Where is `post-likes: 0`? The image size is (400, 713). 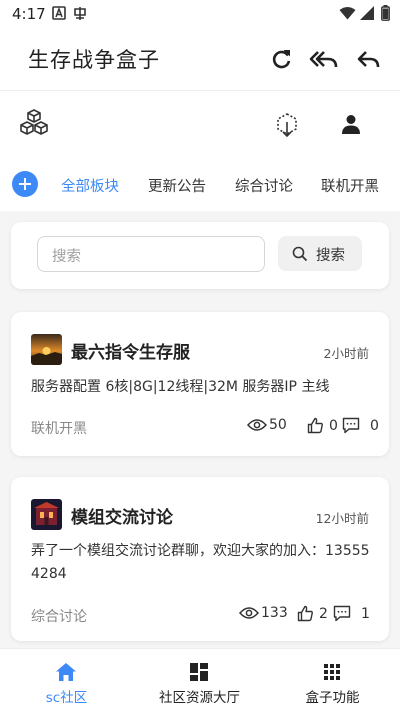
post-likes: 0 is located at coordinates (322, 425).